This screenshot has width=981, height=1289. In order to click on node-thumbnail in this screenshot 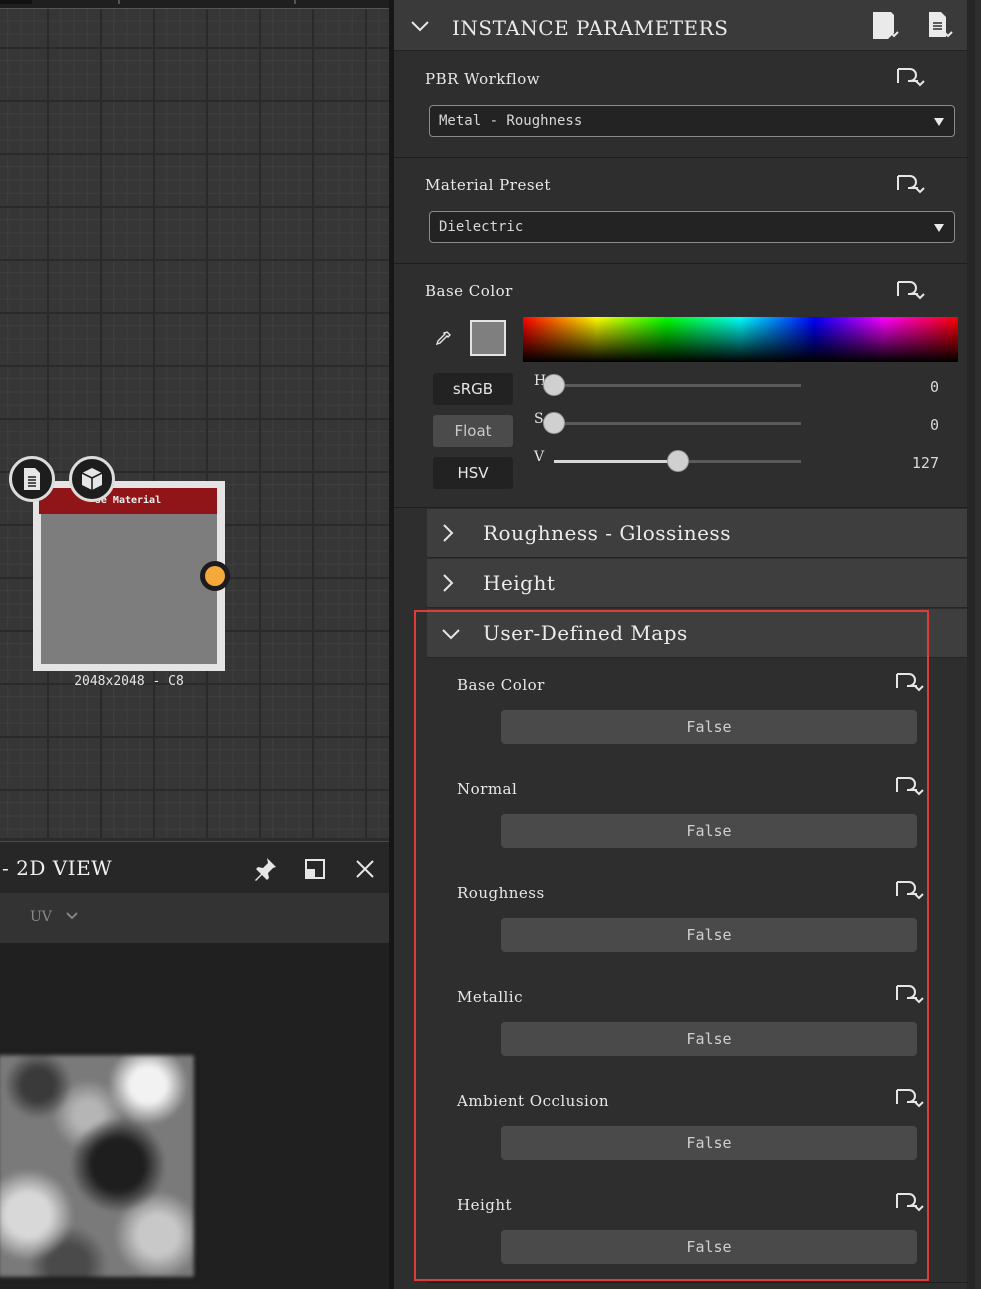, I will do `click(129, 589)`.